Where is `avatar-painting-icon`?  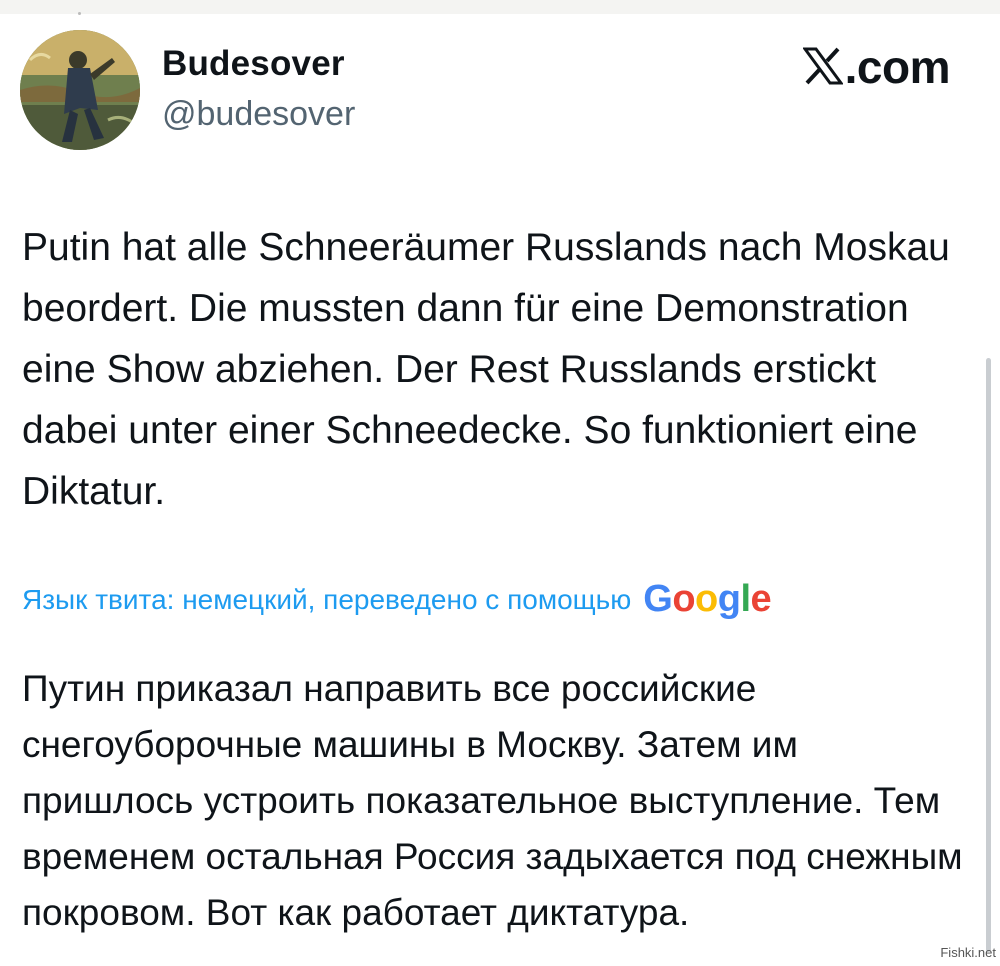 avatar-painting-icon is located at coordinates (80, 90).